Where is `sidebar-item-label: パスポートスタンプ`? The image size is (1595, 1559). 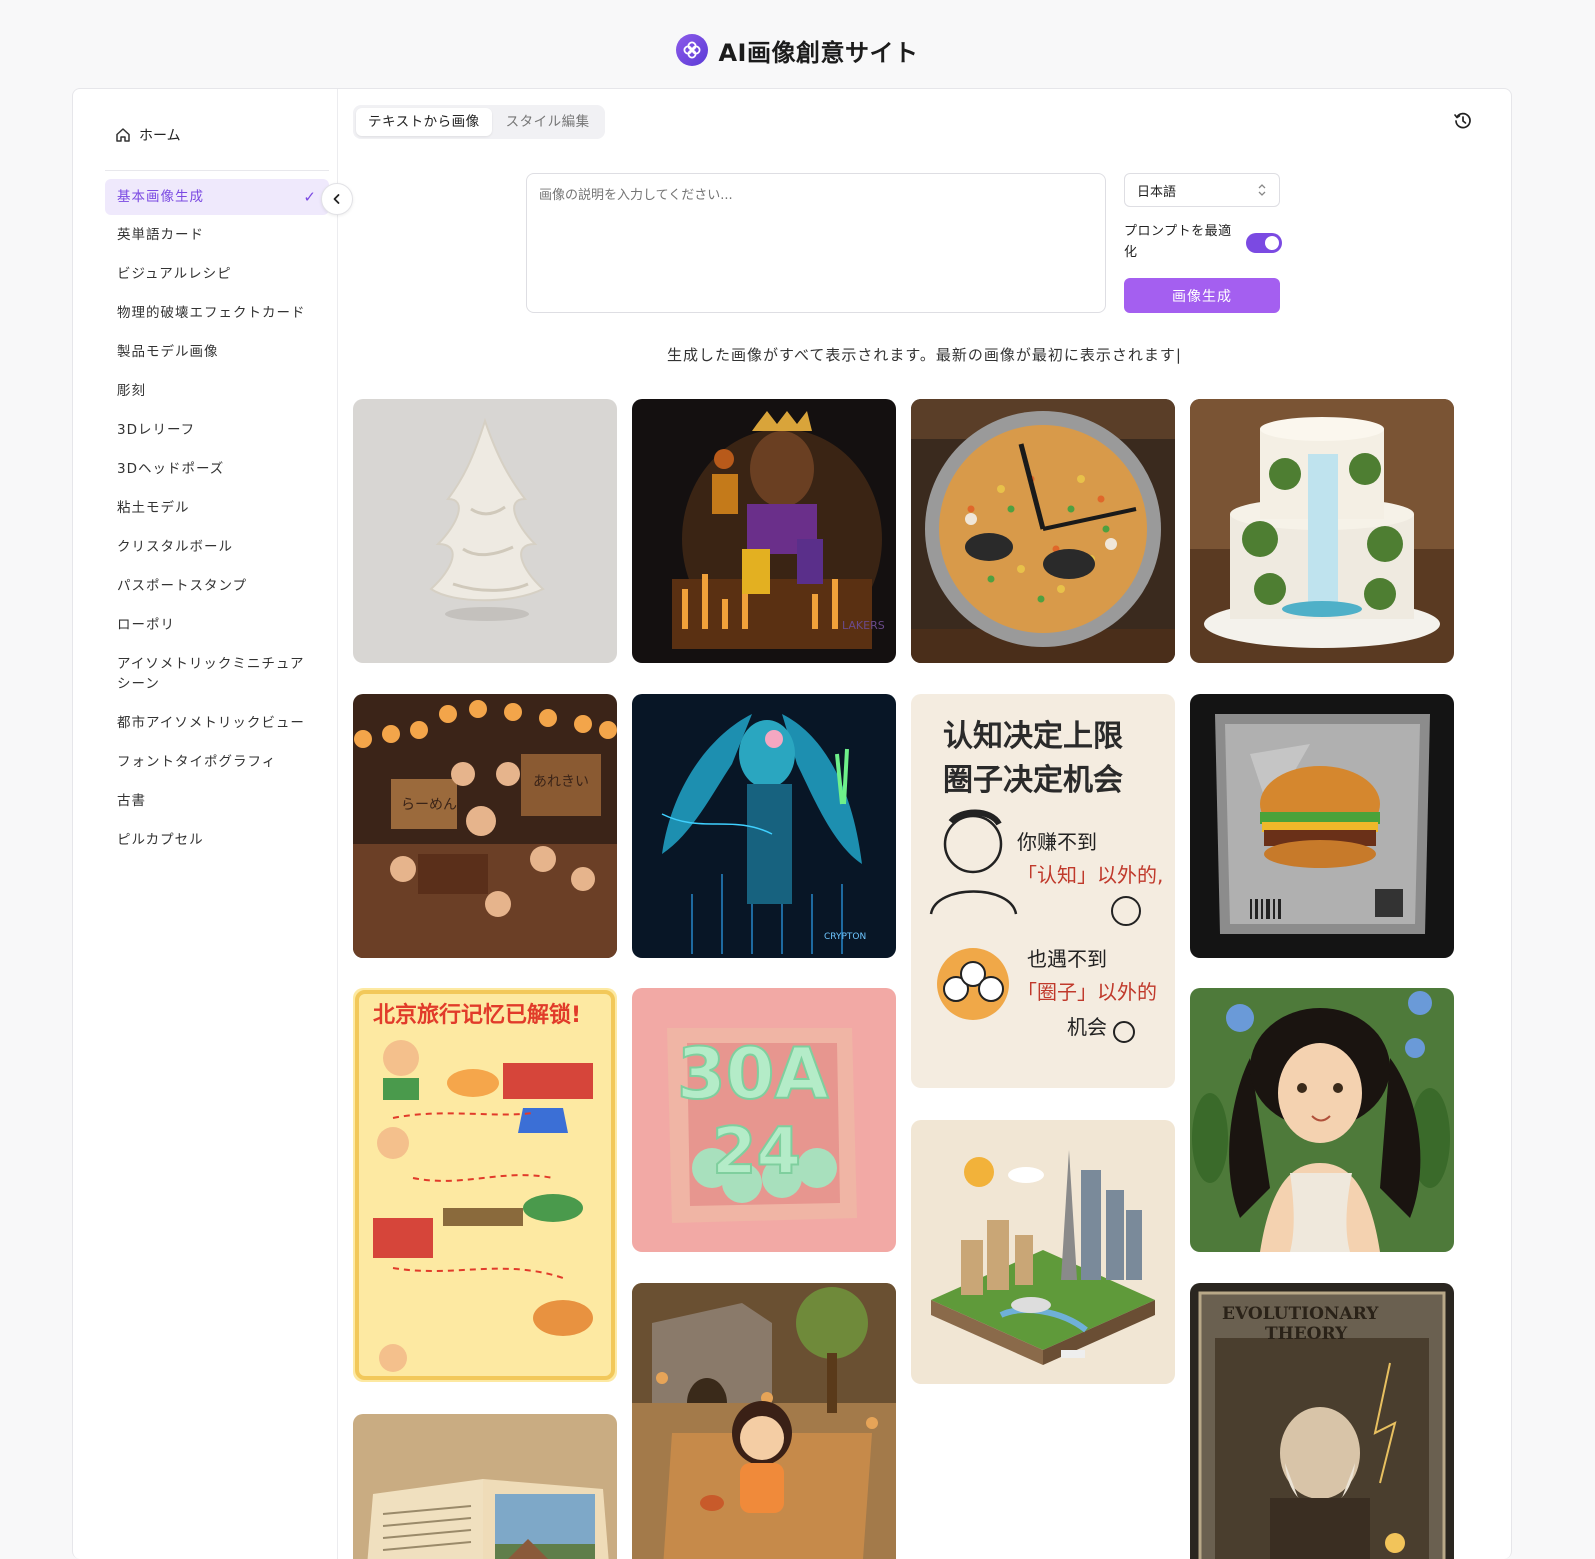 sidebar-item-label: パスポートスタンプ is located at coordinates (182, 586).